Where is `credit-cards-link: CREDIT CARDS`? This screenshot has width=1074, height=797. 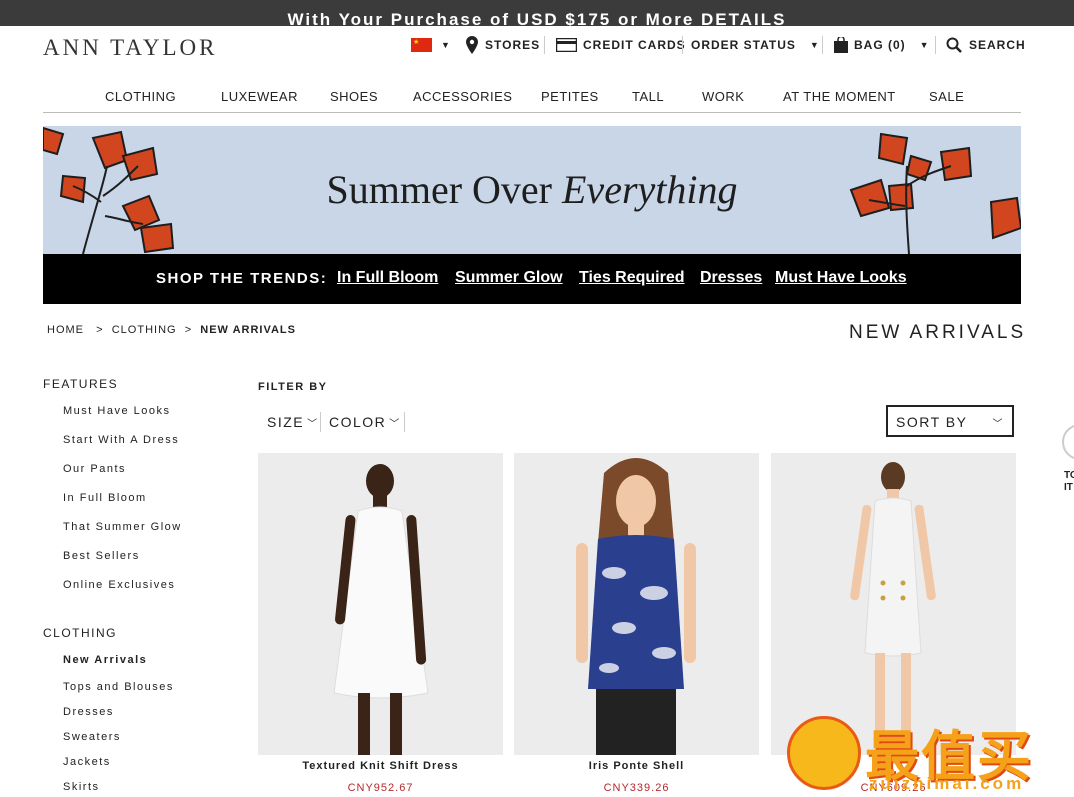 credit-cards-link: CREDIT CARDS is located at coordinates (621, 45).